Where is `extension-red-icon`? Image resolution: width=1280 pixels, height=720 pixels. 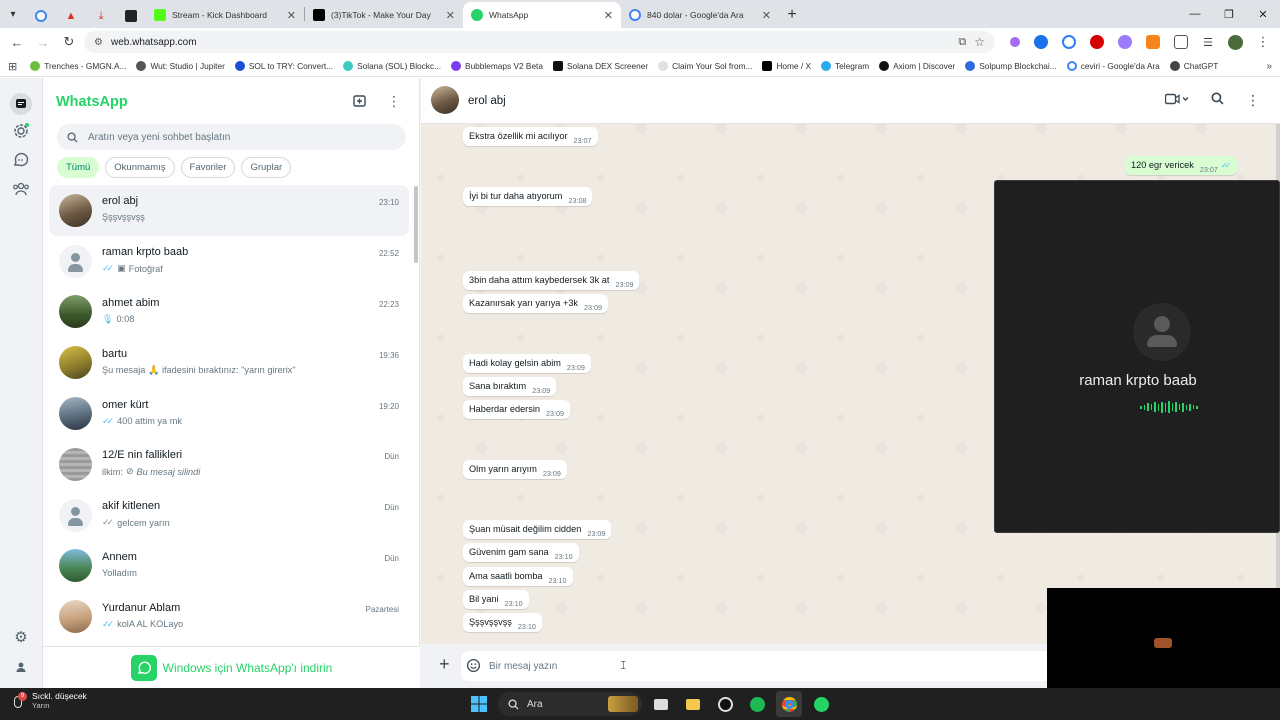
extension-red-icon is located at coordinates (1097, 42).